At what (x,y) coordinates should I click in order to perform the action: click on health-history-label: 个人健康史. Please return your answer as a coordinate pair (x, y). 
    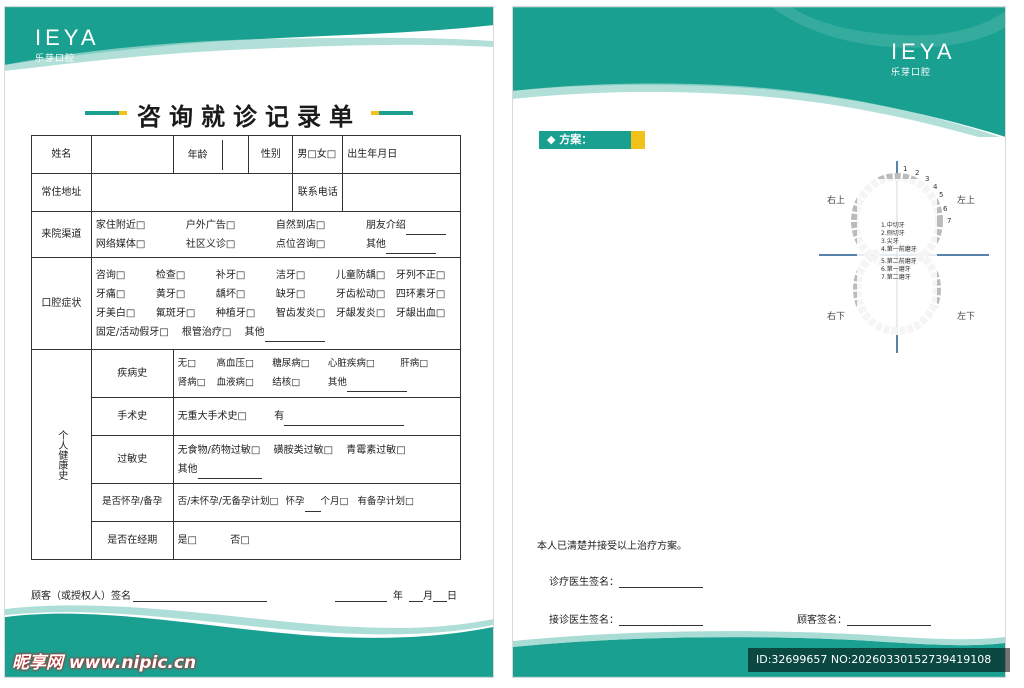
    Looking at the image, I should click on (61, 454).